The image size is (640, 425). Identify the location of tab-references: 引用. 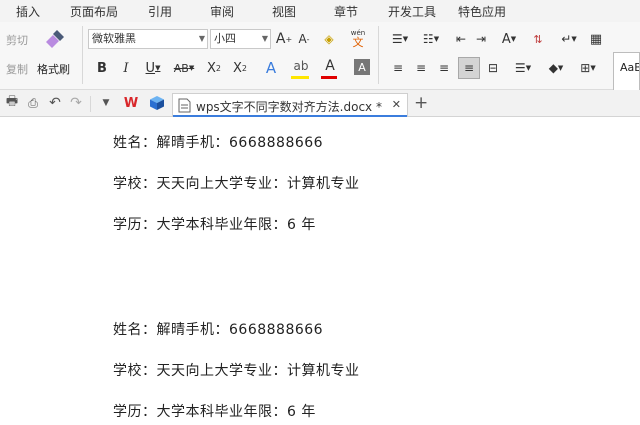
(160, 11).